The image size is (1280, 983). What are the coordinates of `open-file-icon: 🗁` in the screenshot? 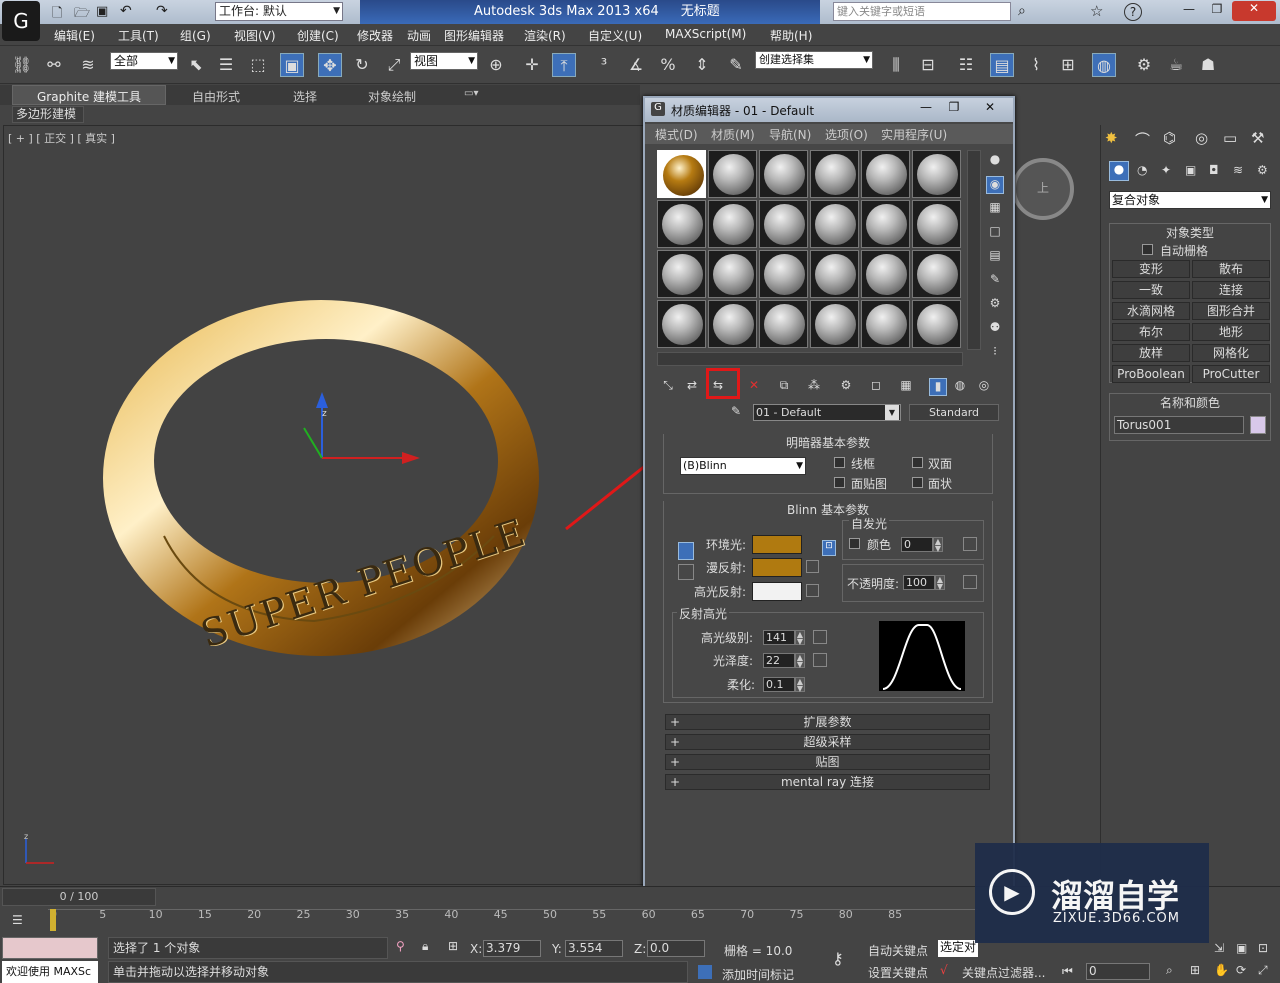 It's located at (82, 15).